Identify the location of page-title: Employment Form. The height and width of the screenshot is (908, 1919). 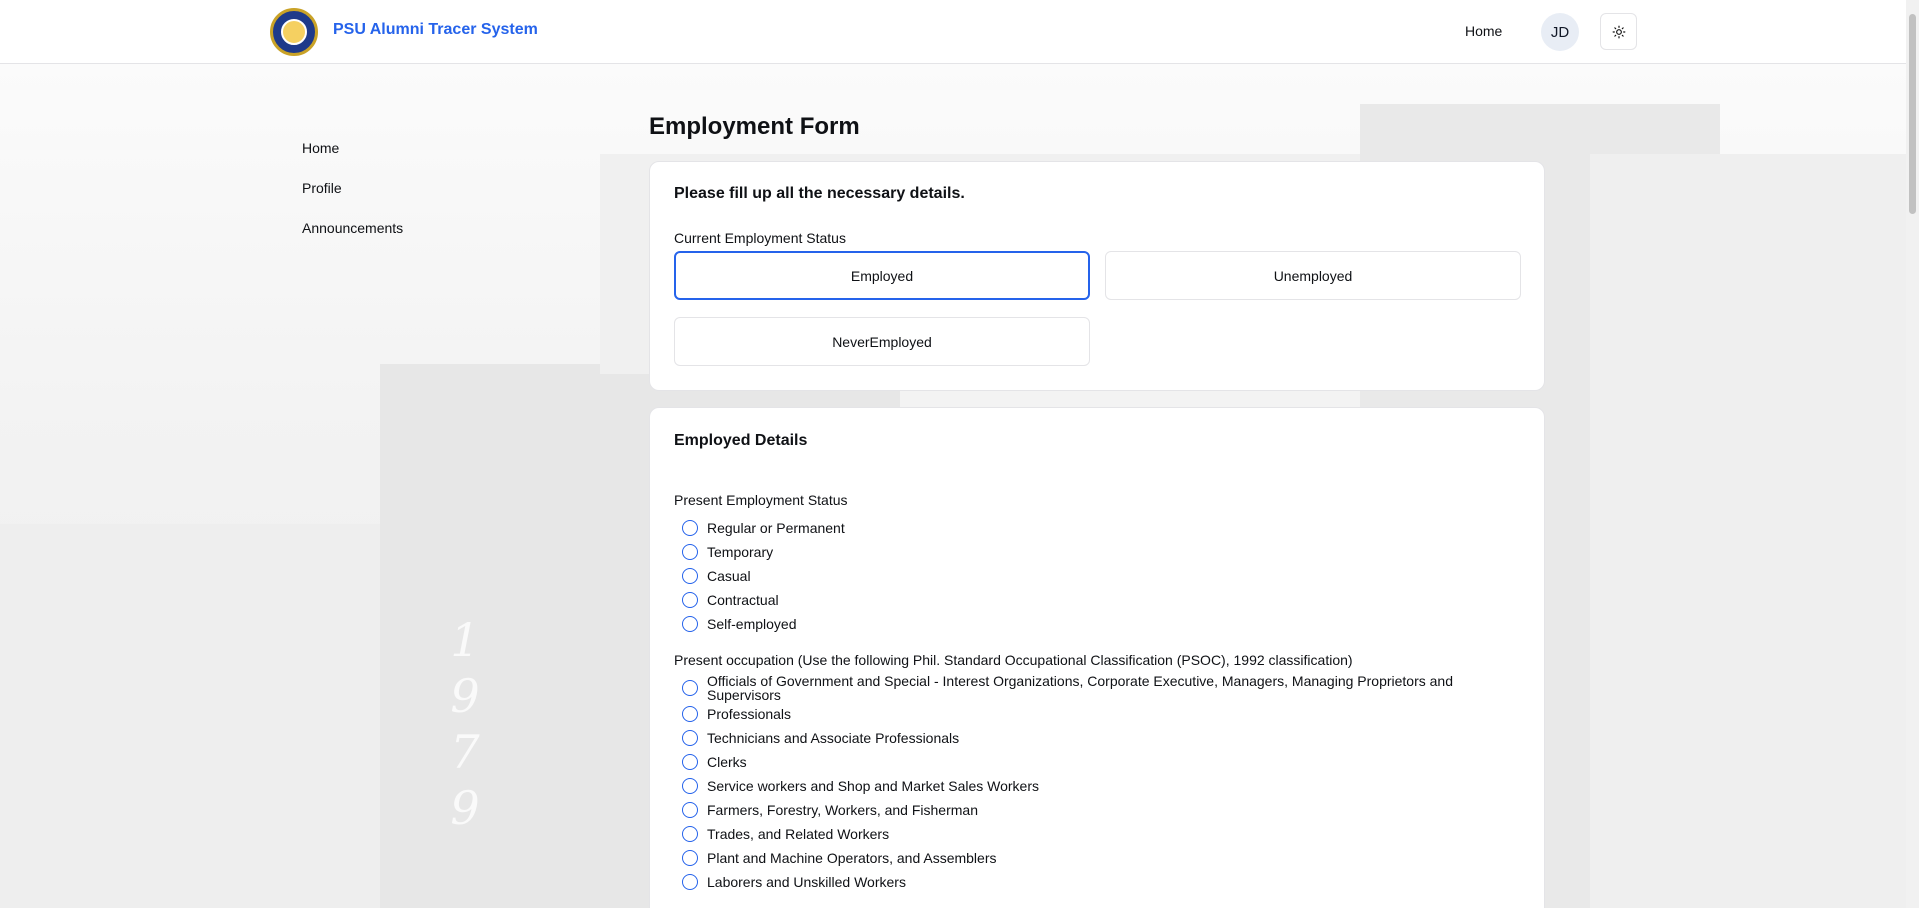
(754, 126).